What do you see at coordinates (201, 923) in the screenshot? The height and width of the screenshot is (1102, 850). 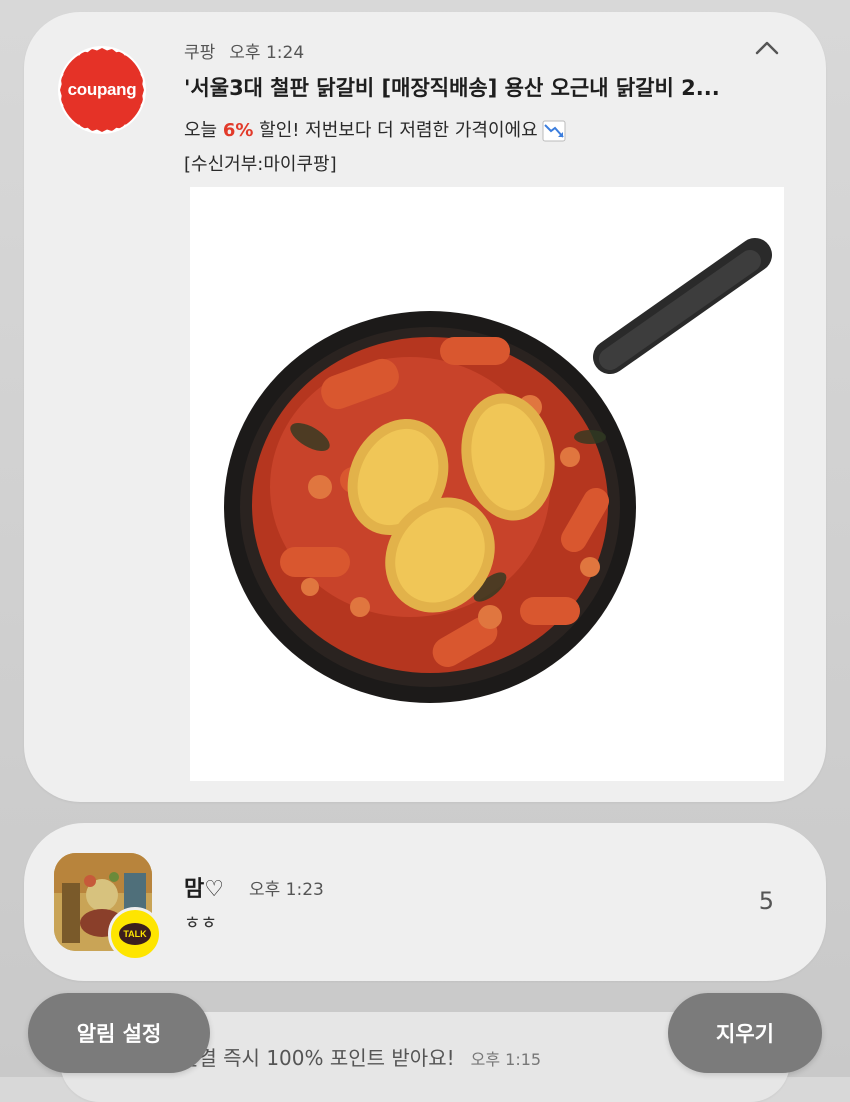 I see `message-preview: ㅎㅎ` at bounding box center [201, 923].